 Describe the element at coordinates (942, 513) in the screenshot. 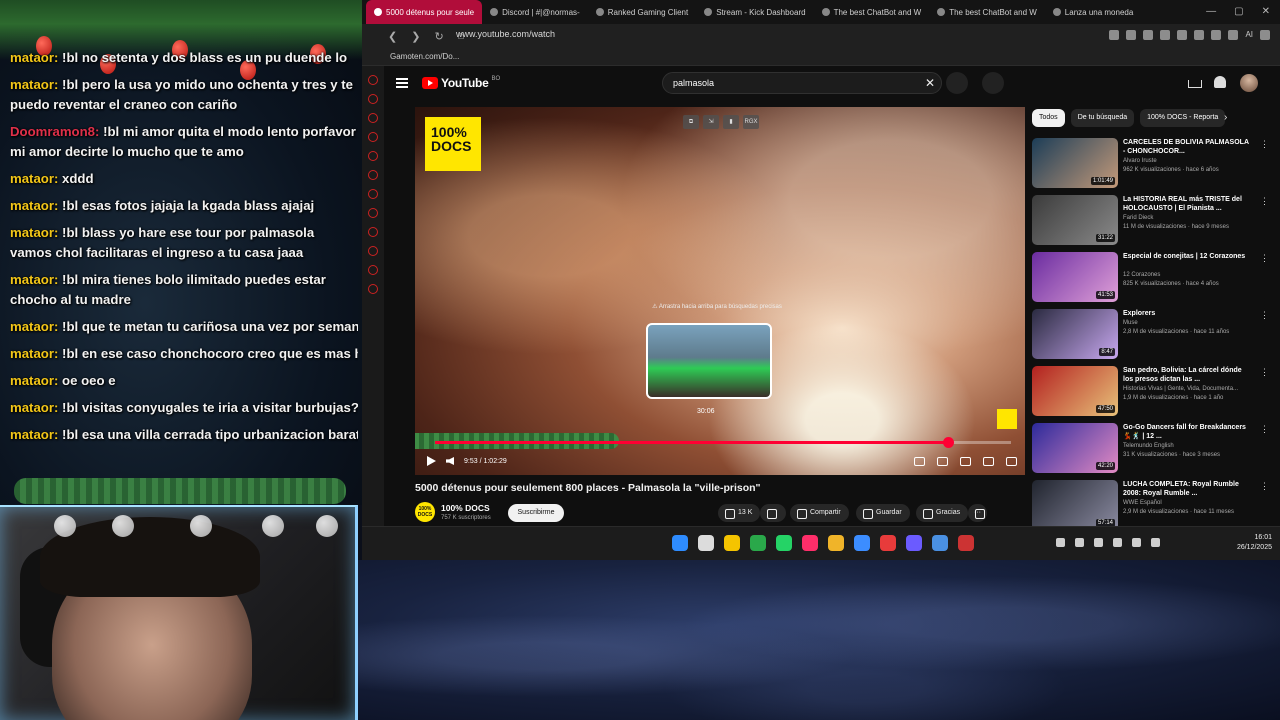

I see `thanks-button: Gracias` at that location.